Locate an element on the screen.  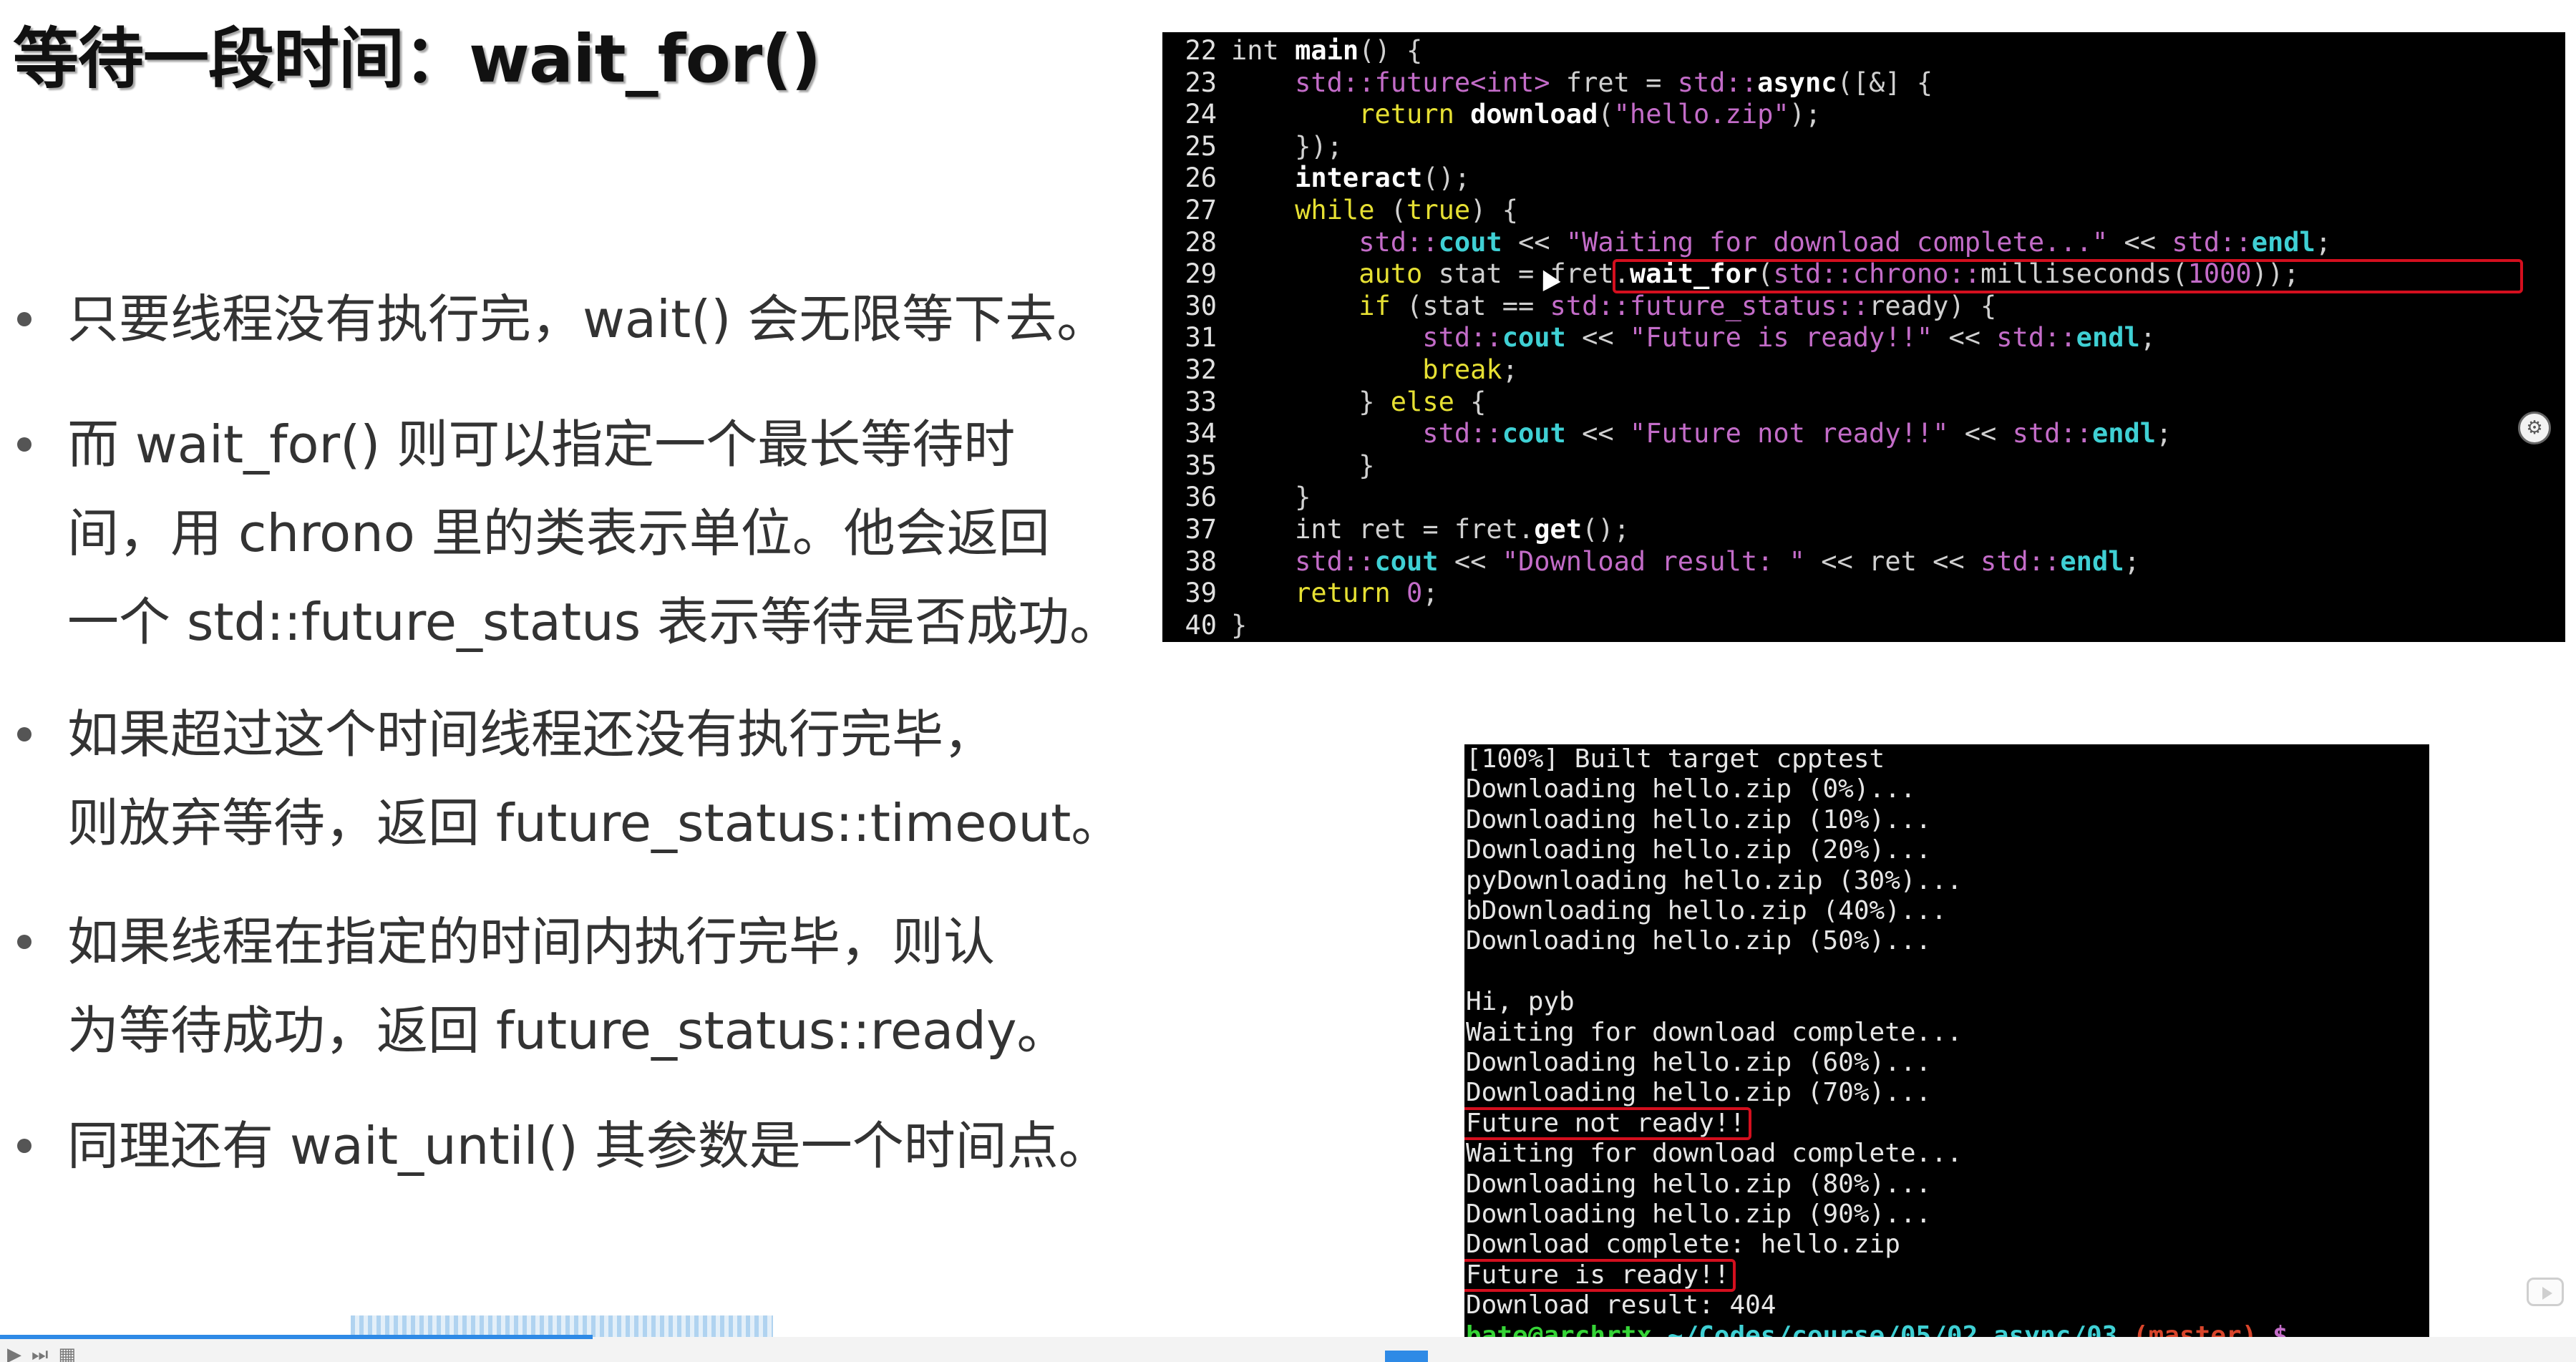
line-number: 23 is located at coordinates (1201, 83).